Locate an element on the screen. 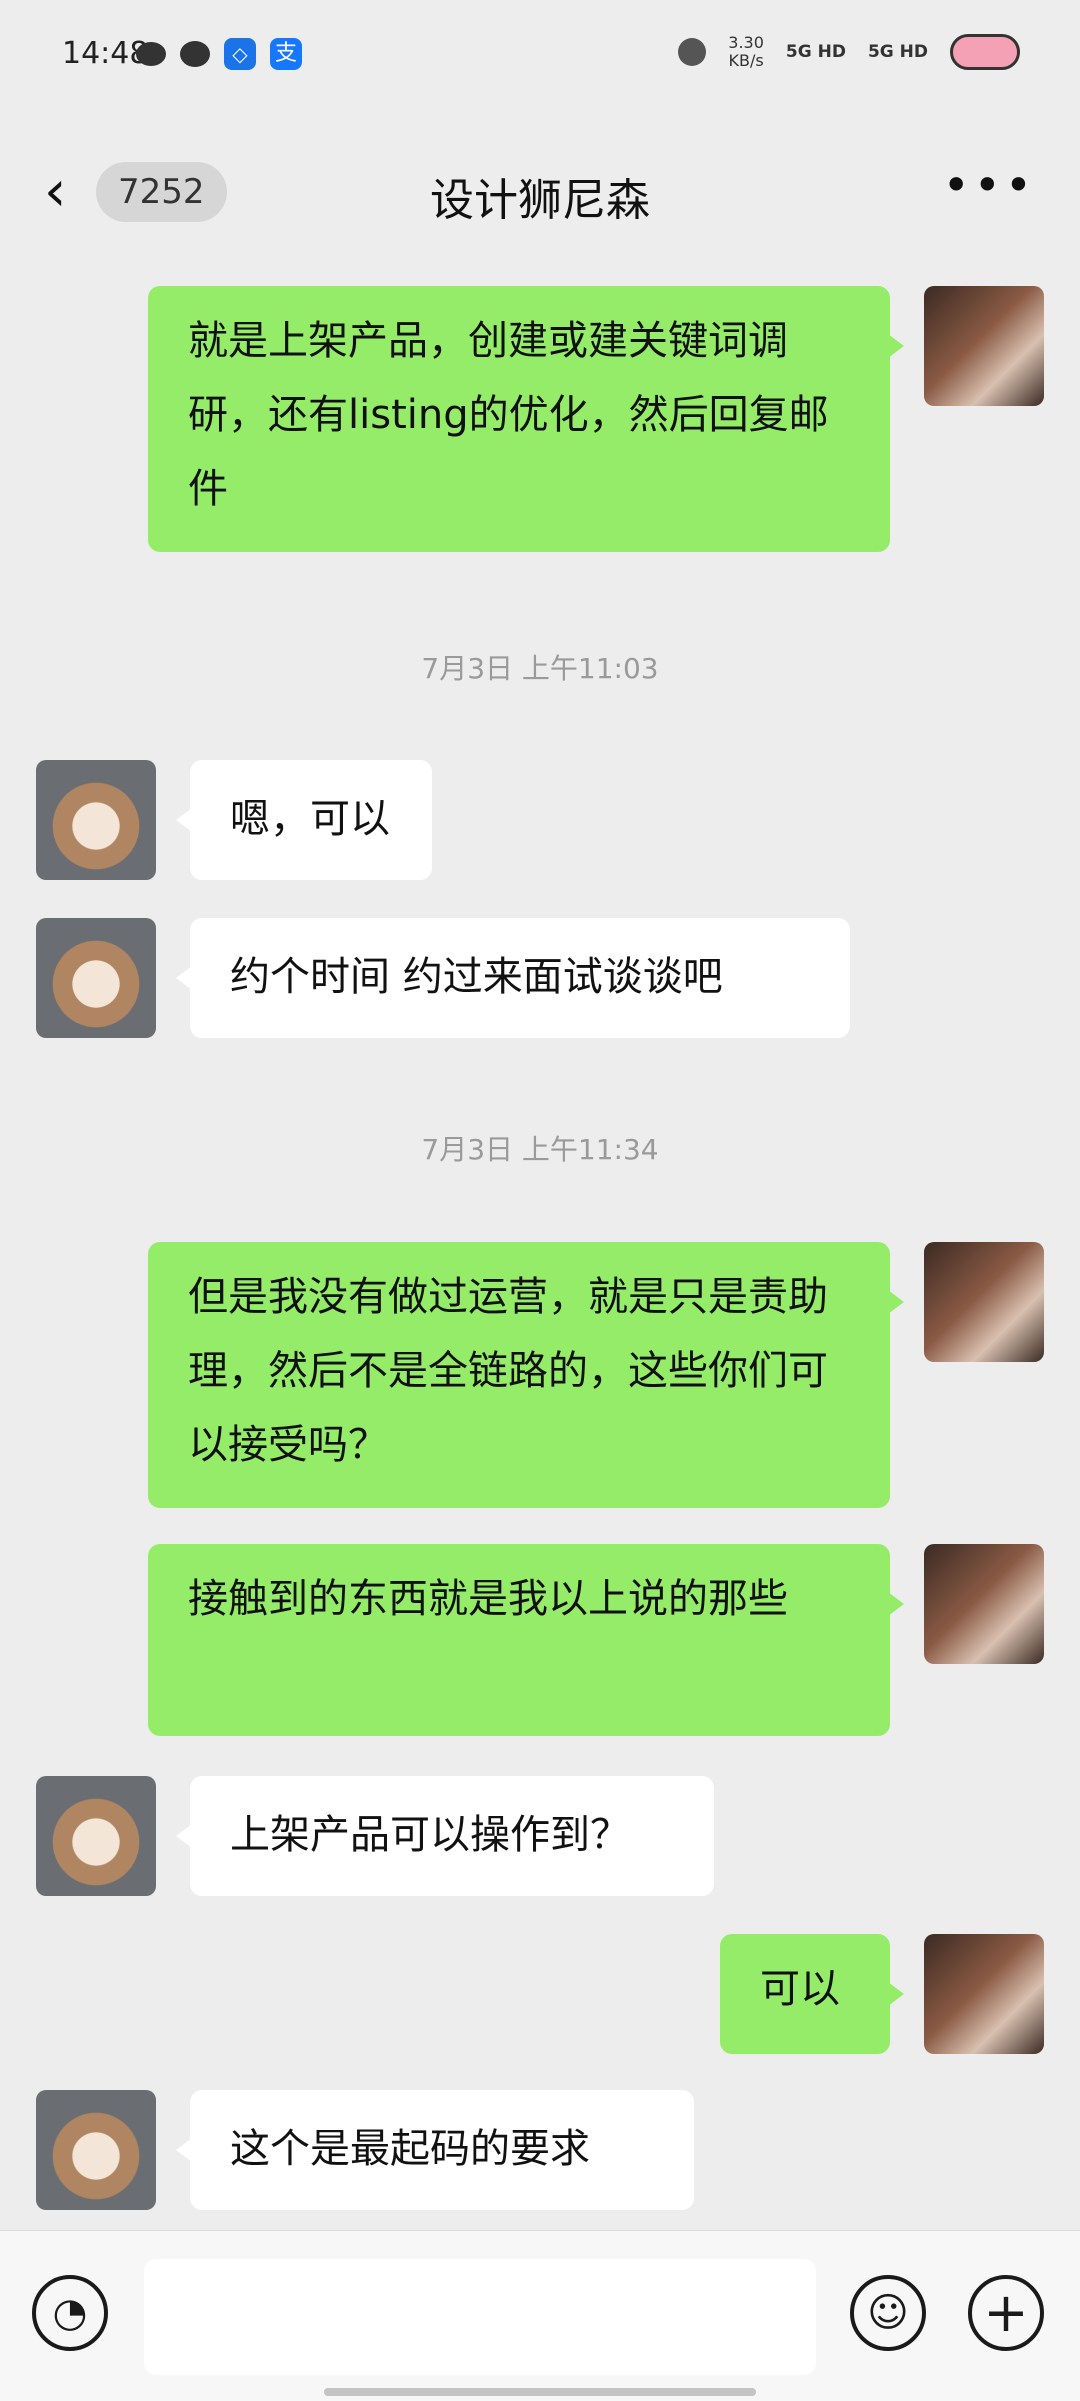  status-bar: 14:48 ◇ 支 3.30 KB/s 5G HD 5G HD is located at coordinates (540, 56).